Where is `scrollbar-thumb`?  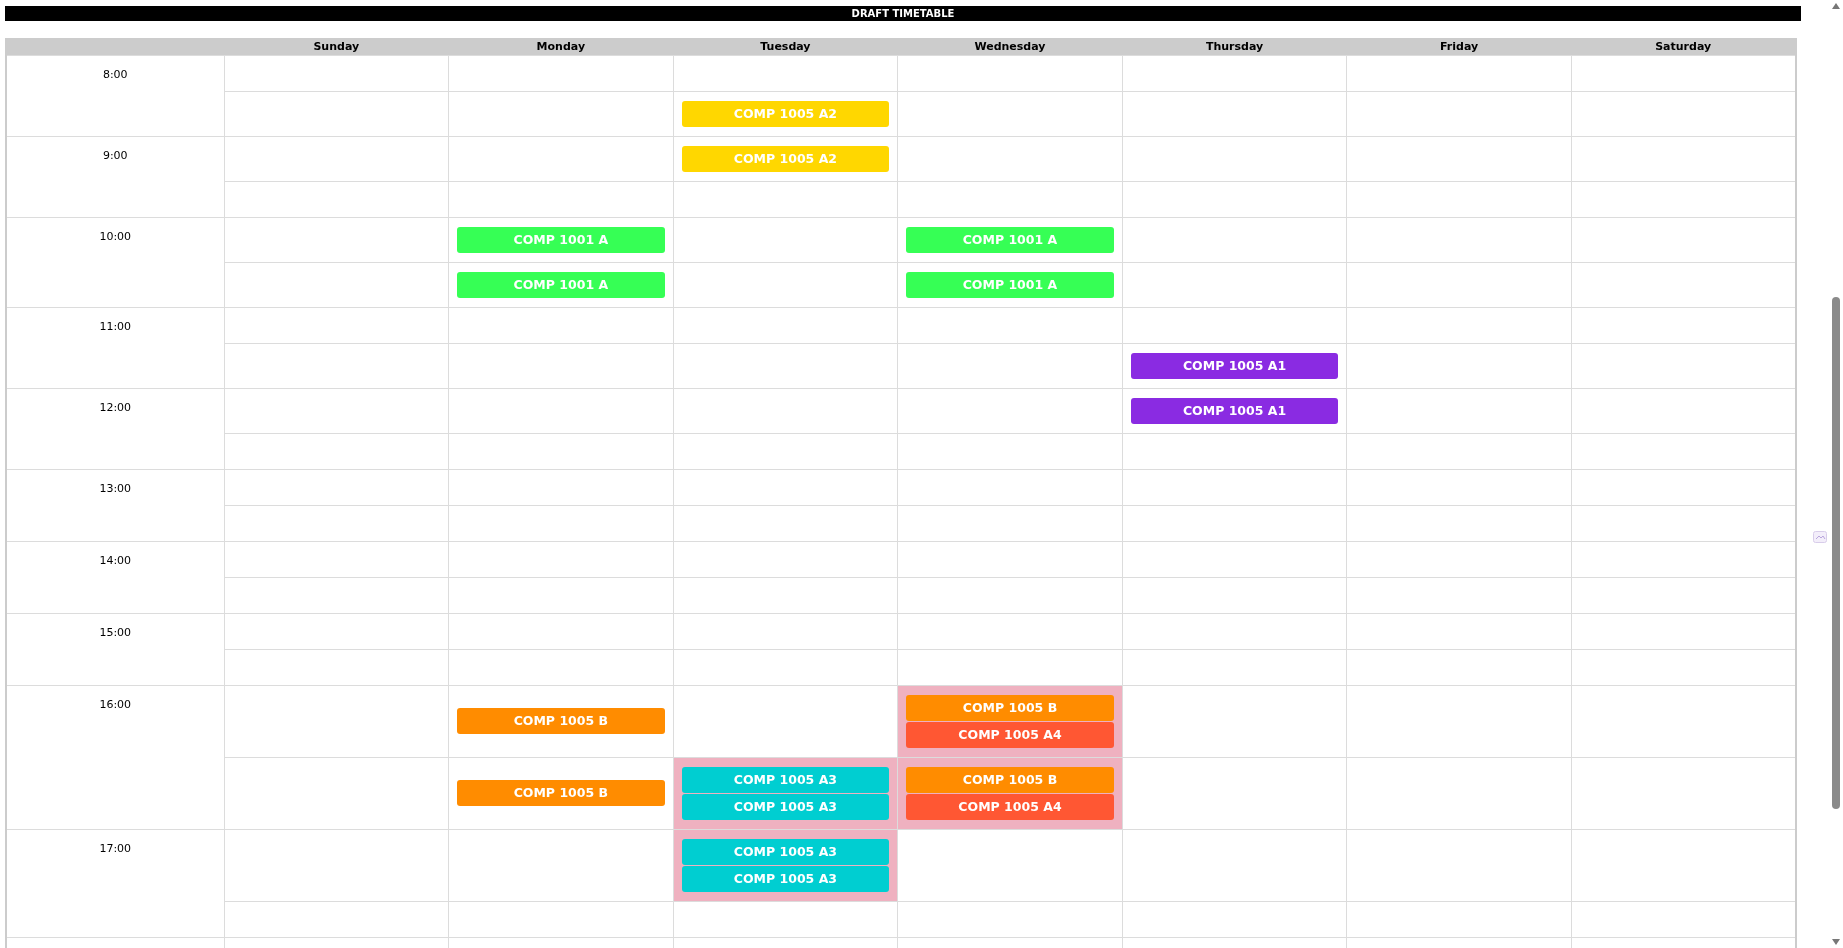 scrollbar-thumb is located at coordinates (1836, 553).